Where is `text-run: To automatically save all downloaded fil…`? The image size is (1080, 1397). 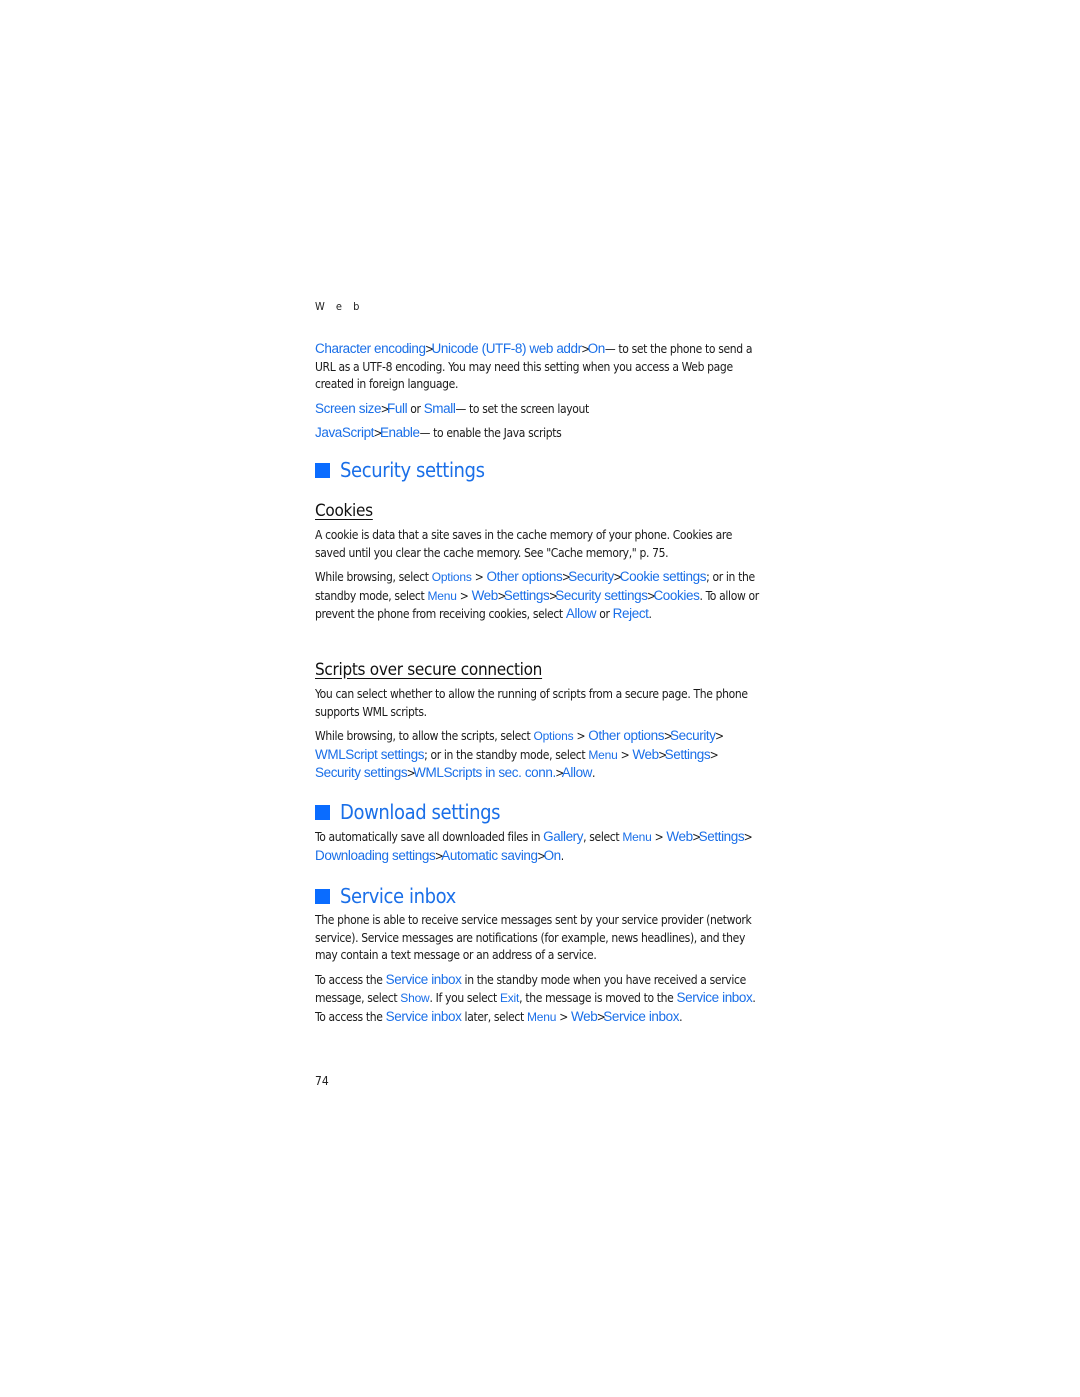 text-run: To automatically save all downloaded fil… is located at coordinates (429, 837).